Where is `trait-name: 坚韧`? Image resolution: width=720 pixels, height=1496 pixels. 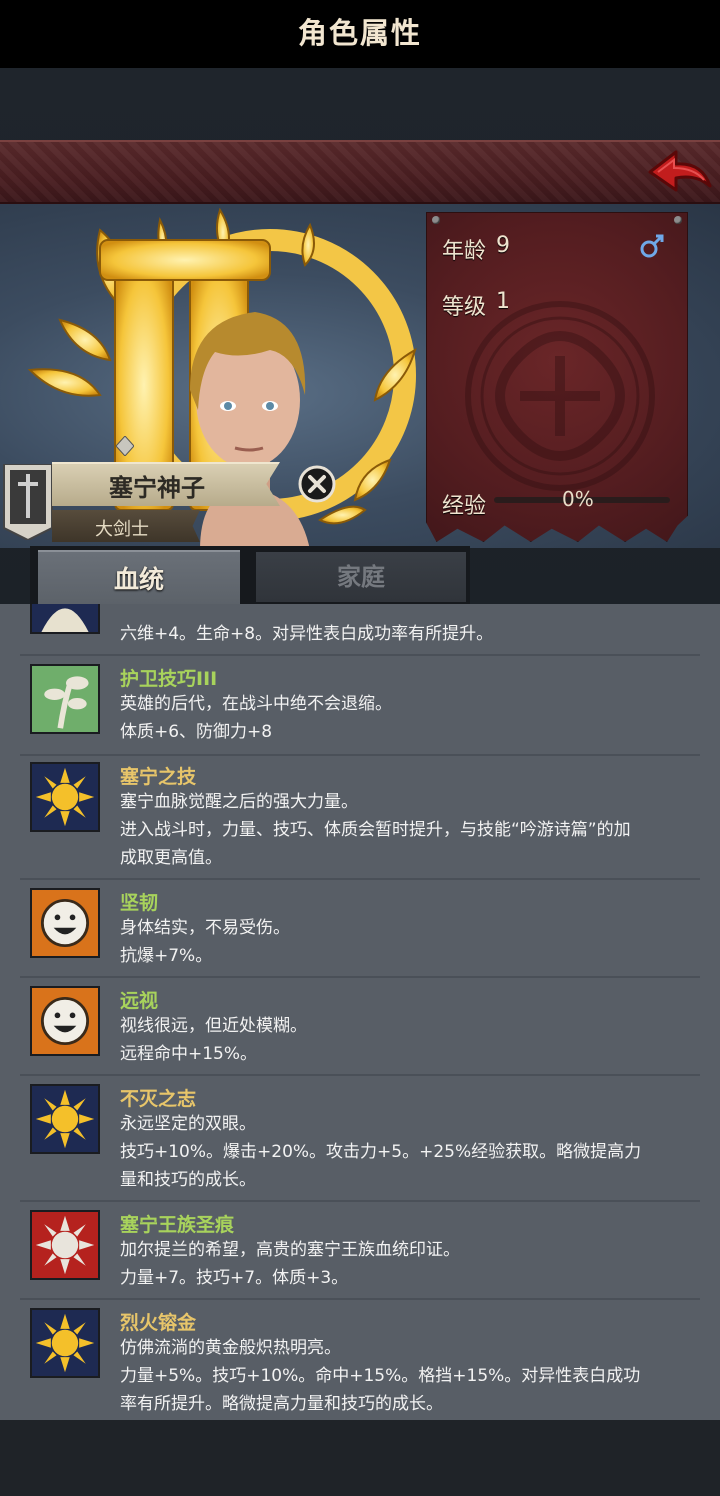
trait-name: 坚韧 is located at coordinates (139, 903).